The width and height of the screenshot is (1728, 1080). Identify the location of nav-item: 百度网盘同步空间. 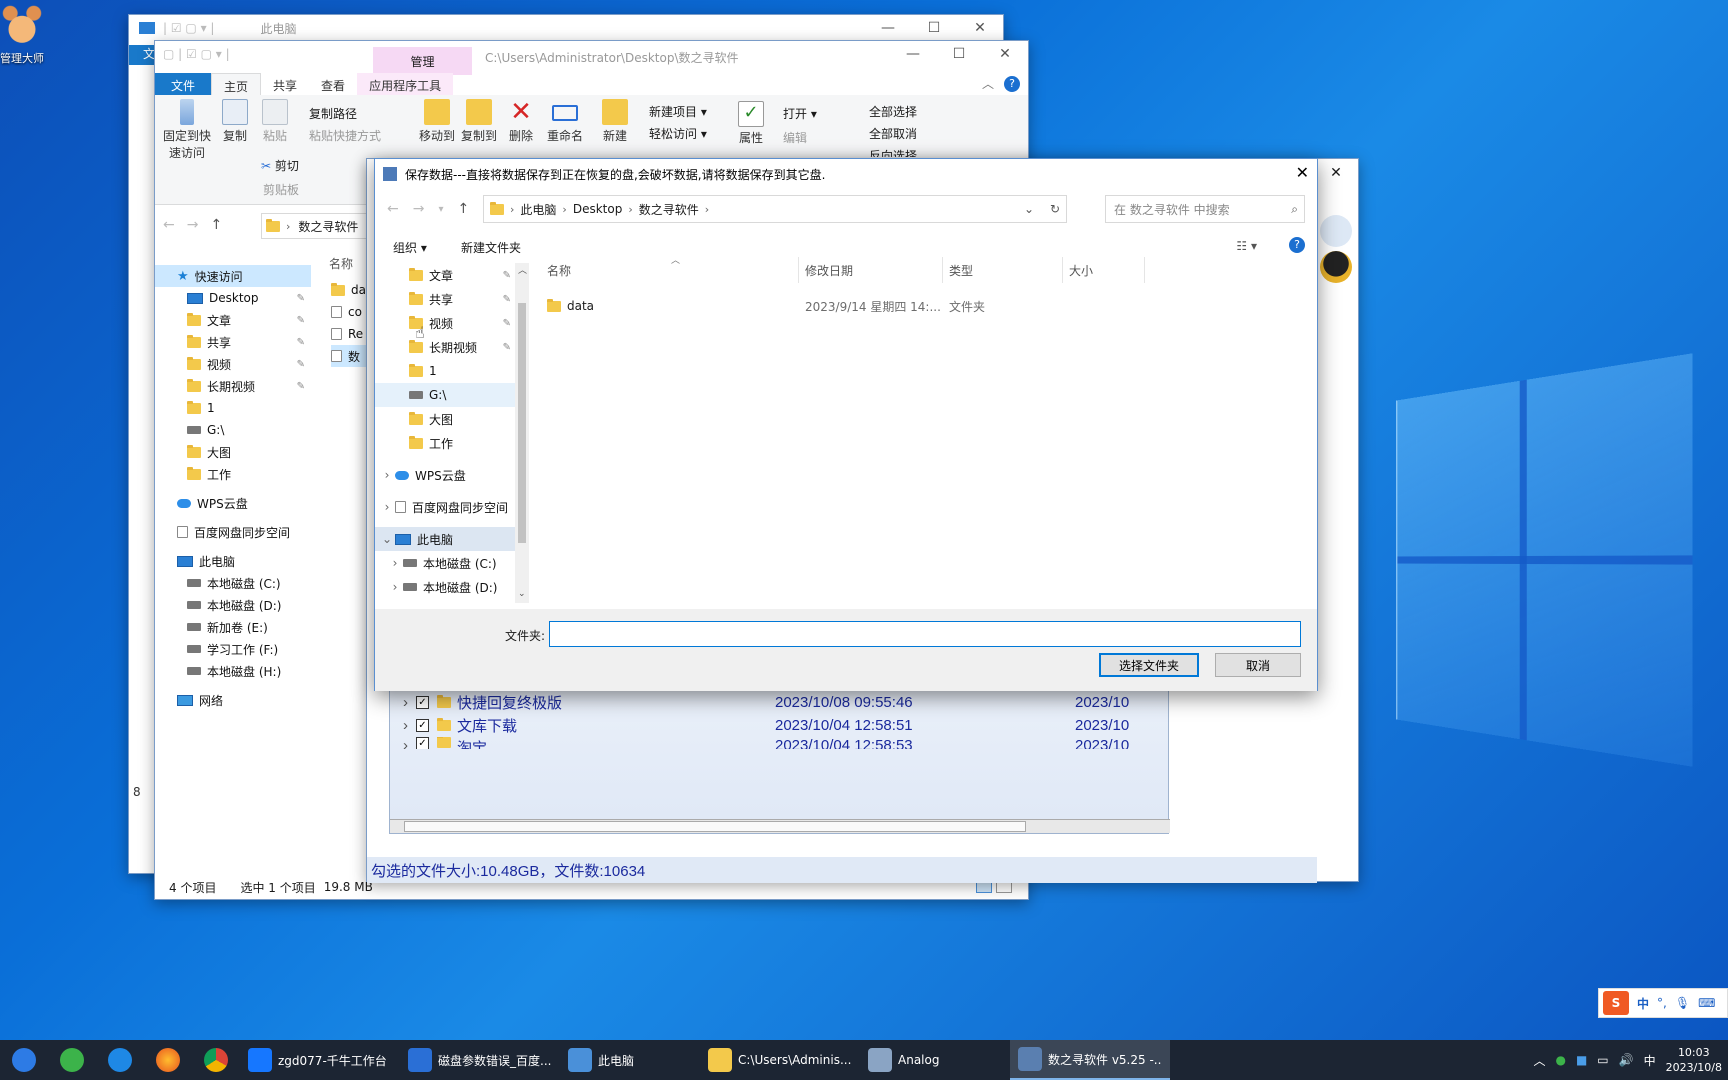
(233, 532).